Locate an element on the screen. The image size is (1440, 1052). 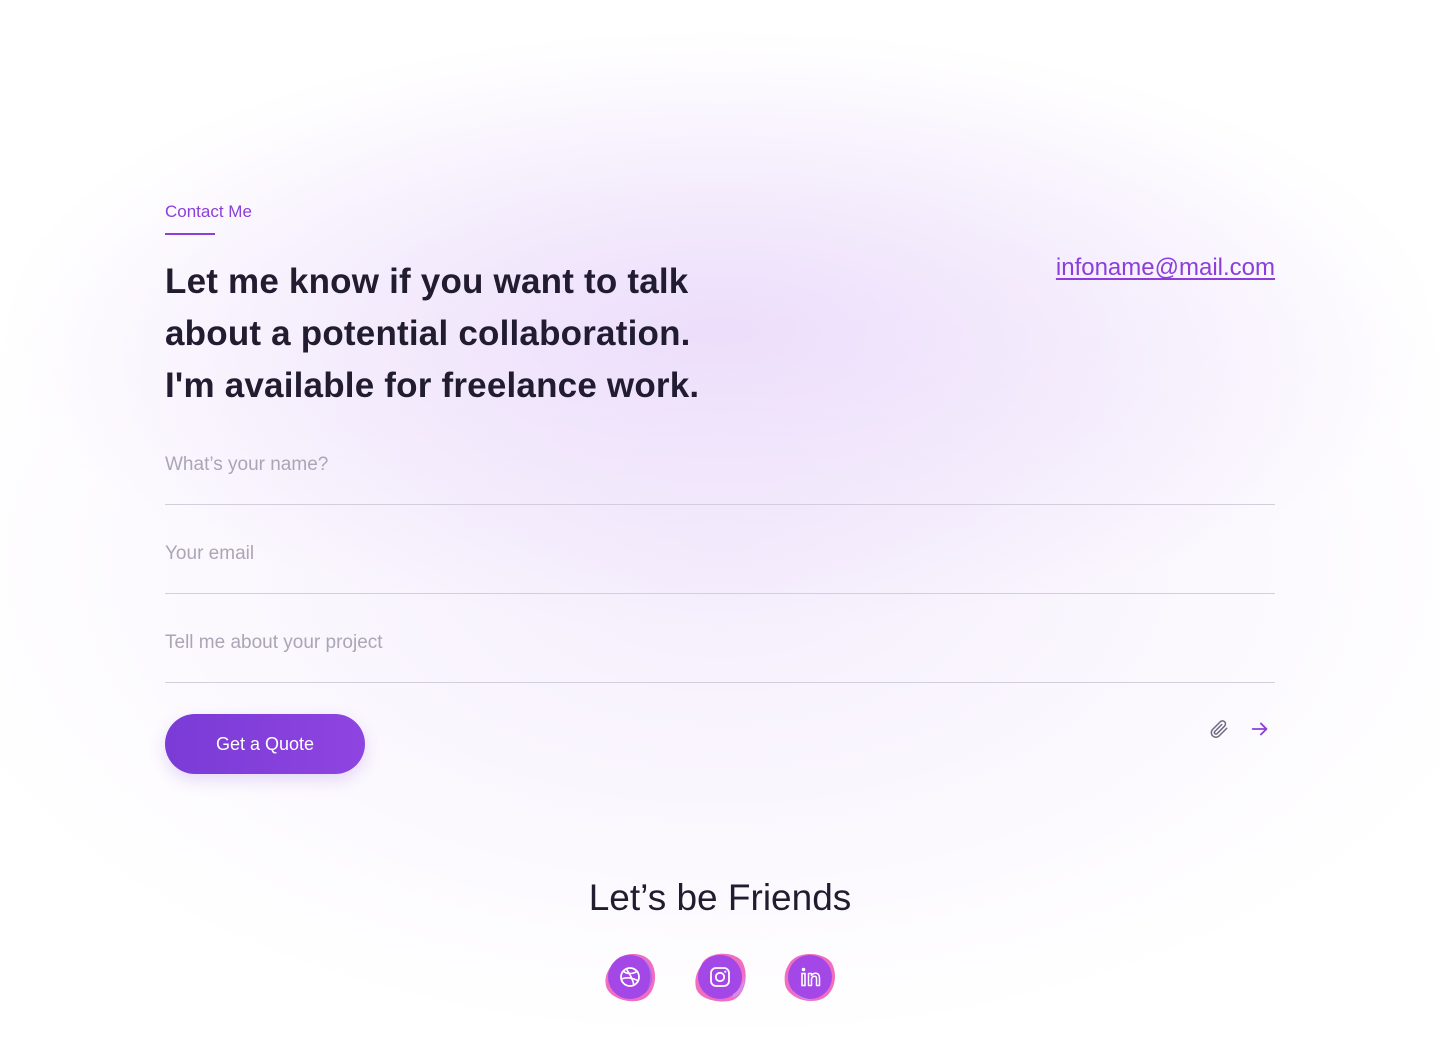
instagram-link is located at coordinates (720, 977).